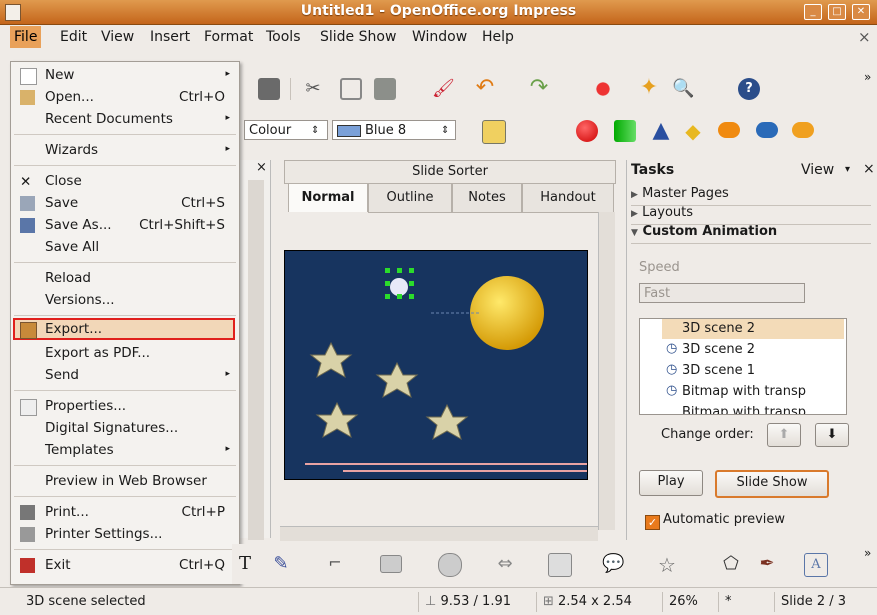 The width and height of the screenshot is (877, 615). Describe the element at coordinates (816, 565) in the screenshot. I see `insert-text-icon: A` at that location.